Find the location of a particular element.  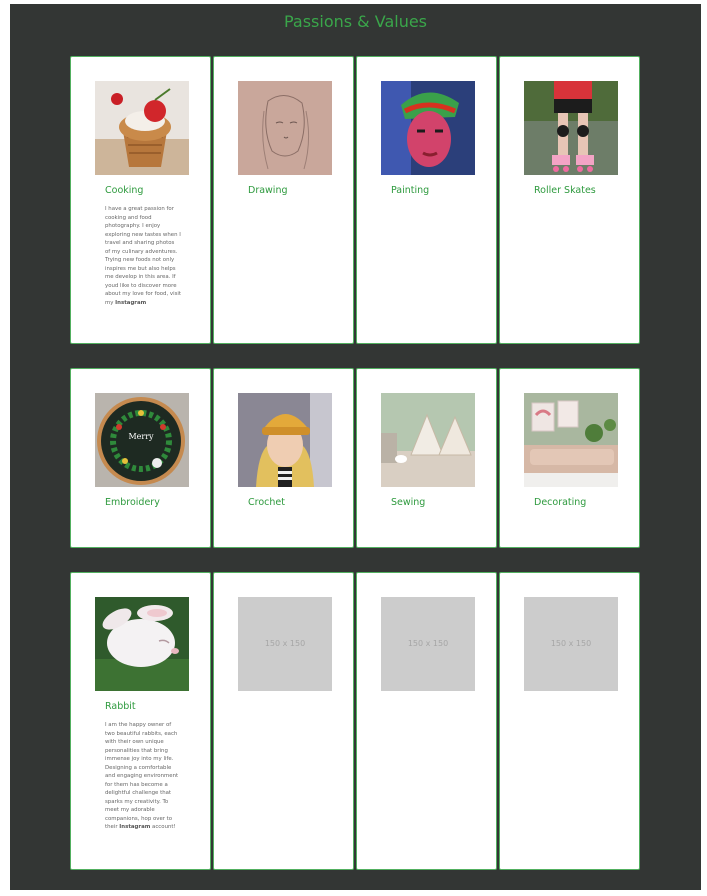

roller-skates-photo is located at coordinates (571, 128).